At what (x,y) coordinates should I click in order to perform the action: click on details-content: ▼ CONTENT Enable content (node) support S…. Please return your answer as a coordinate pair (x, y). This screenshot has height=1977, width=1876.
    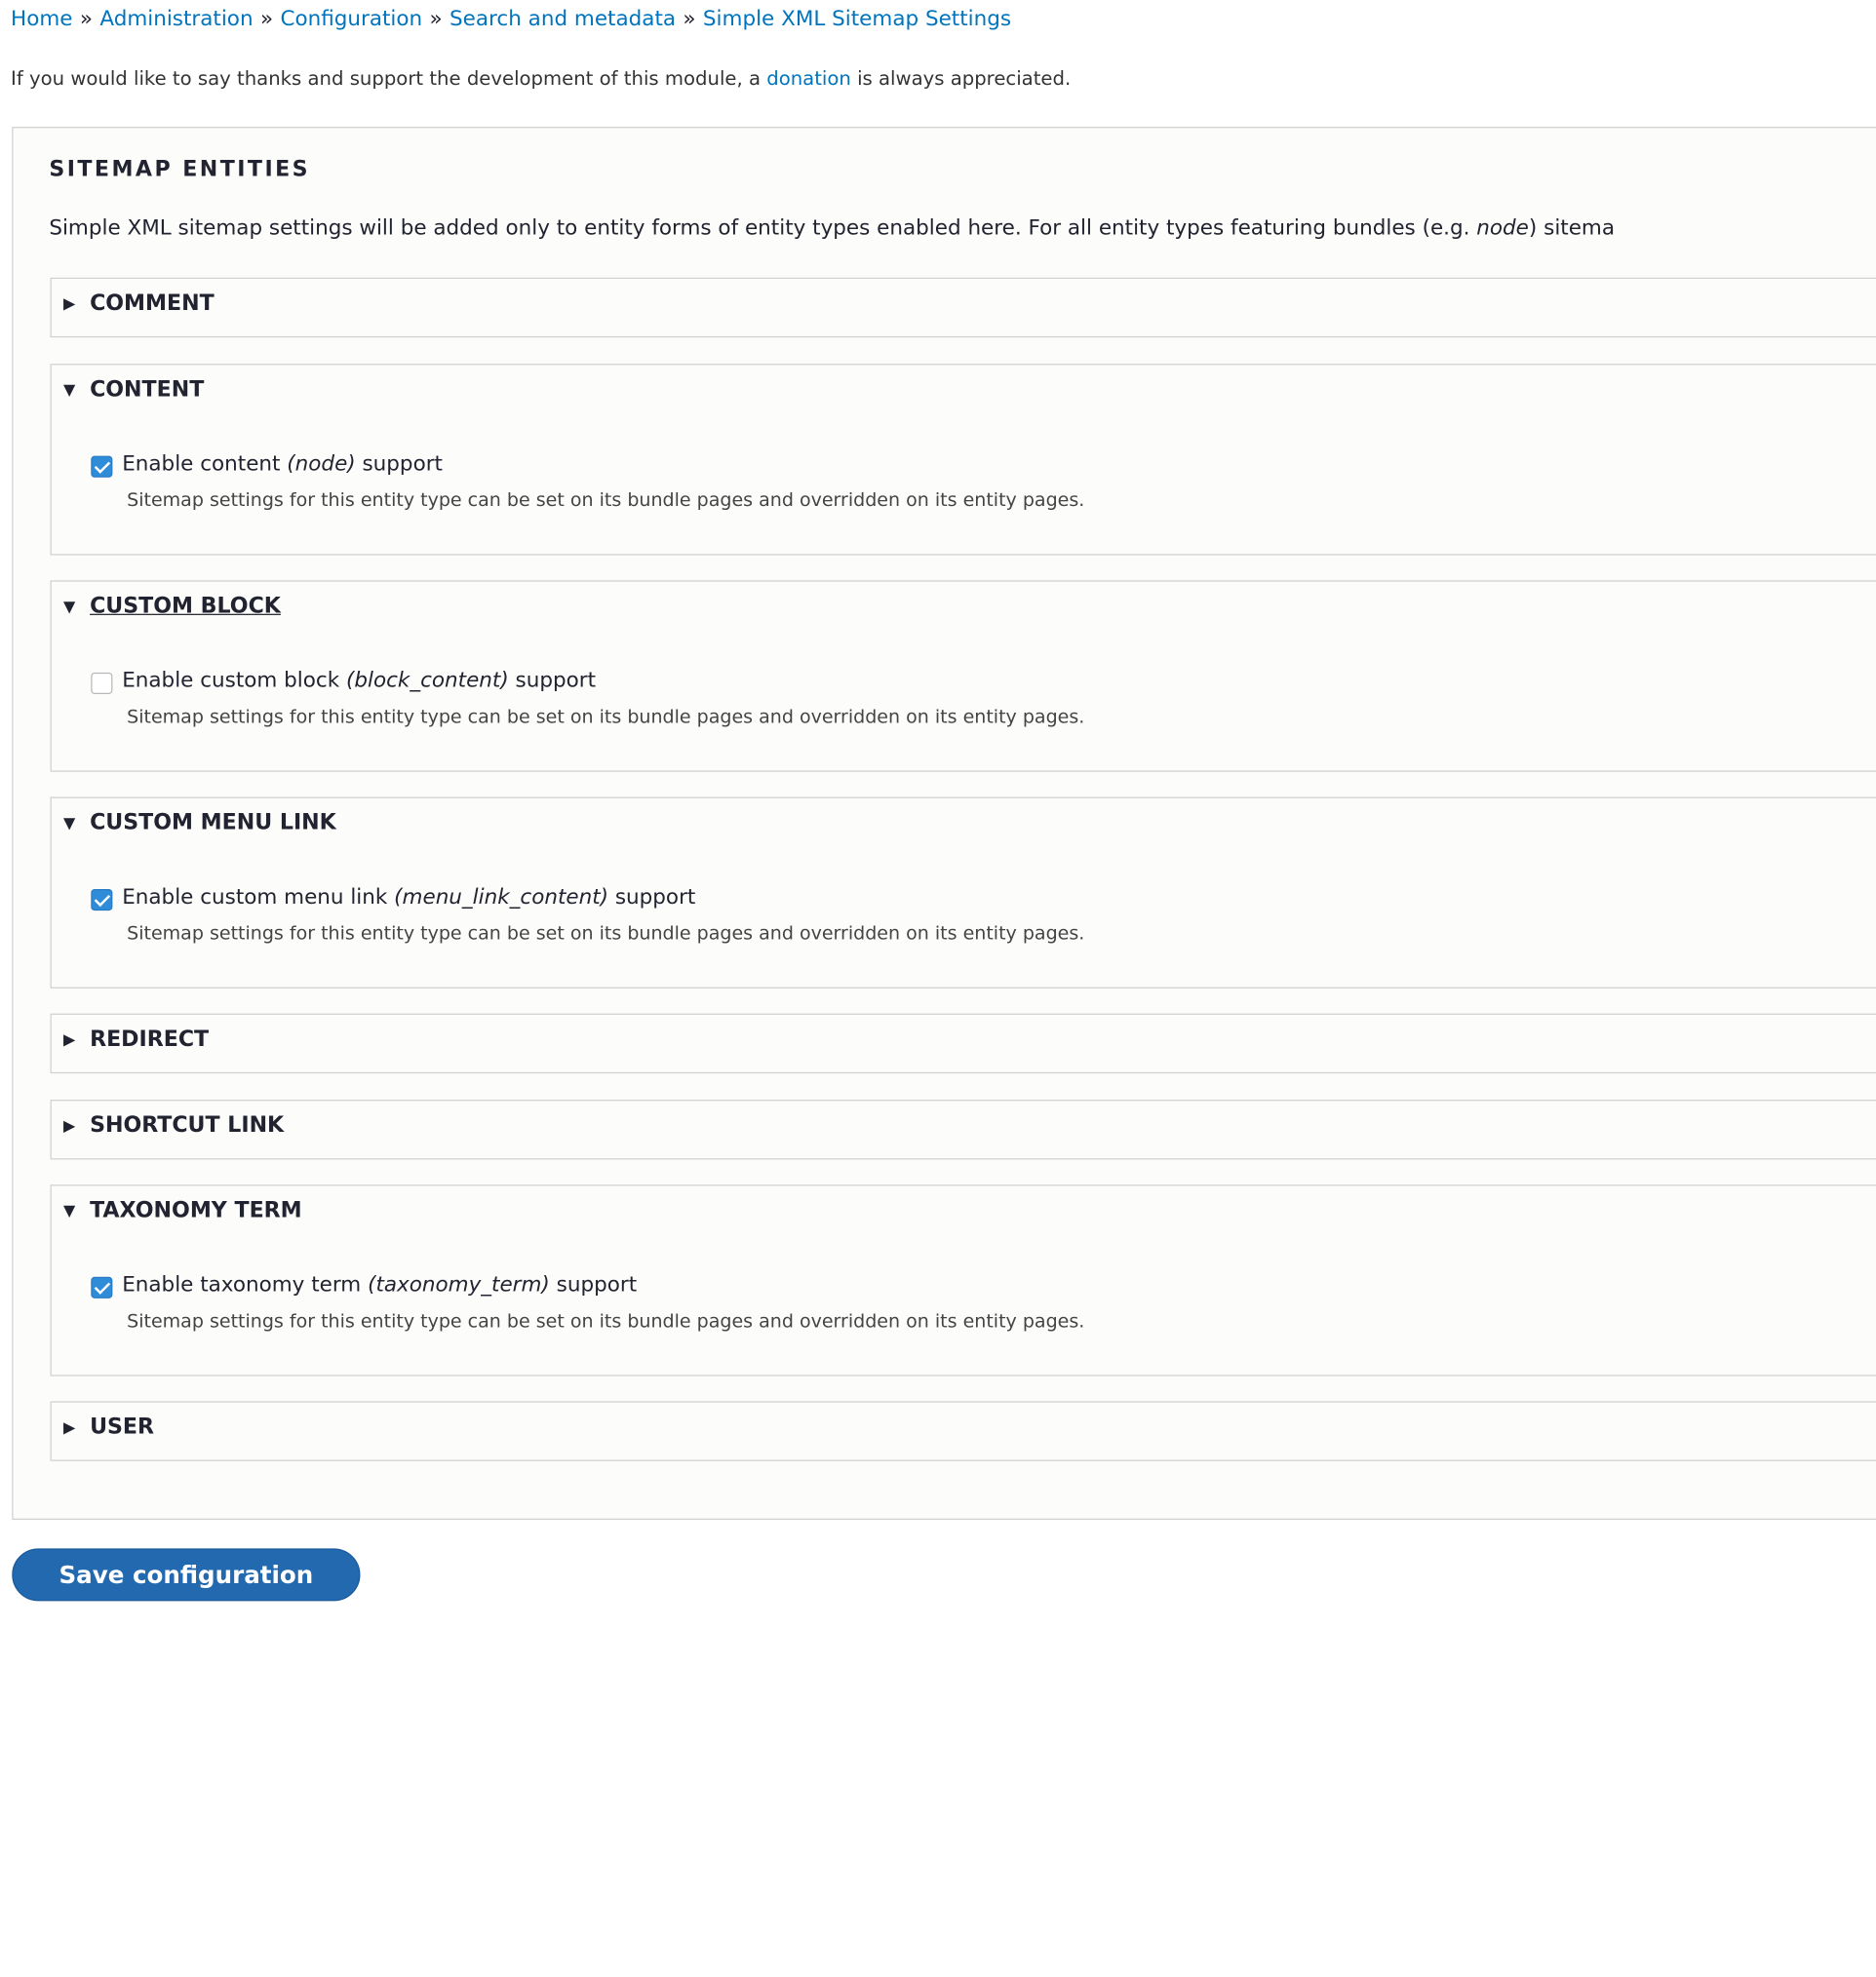
    Looking at the image, I should click on (963, 460).